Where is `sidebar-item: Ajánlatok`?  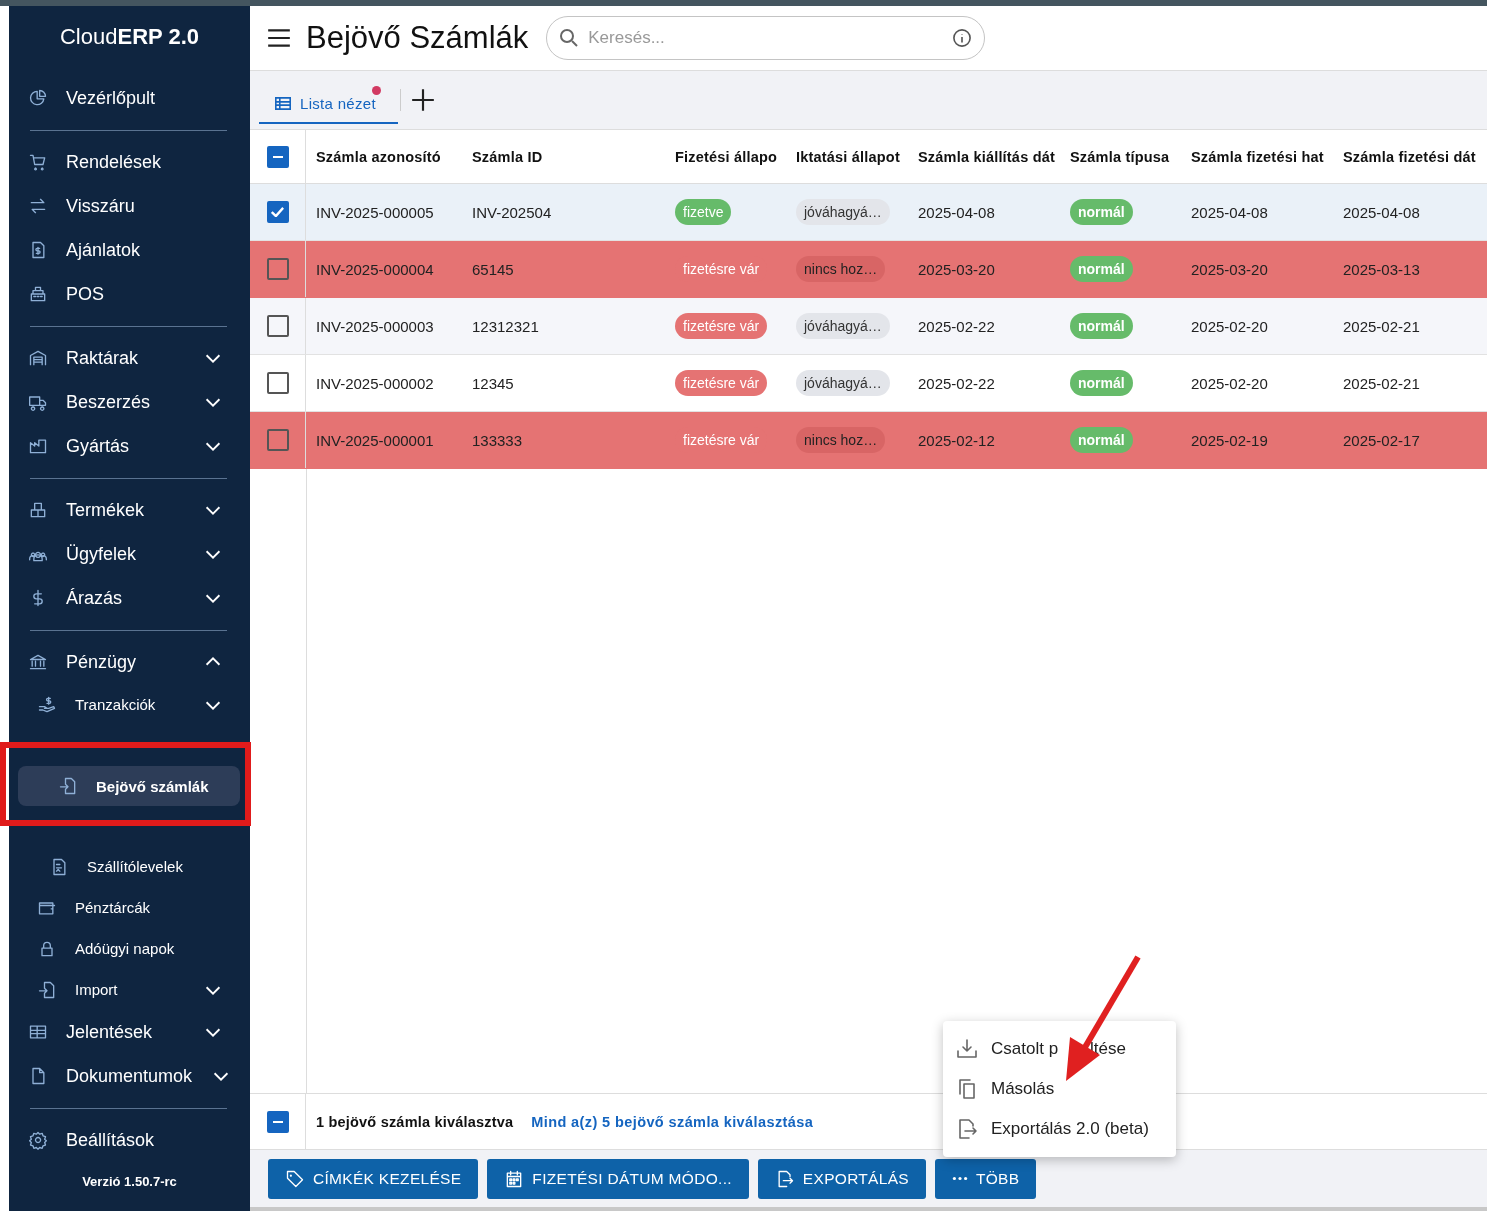
sidebar-item: Ajánlatok is located at coordinates (129, 250).